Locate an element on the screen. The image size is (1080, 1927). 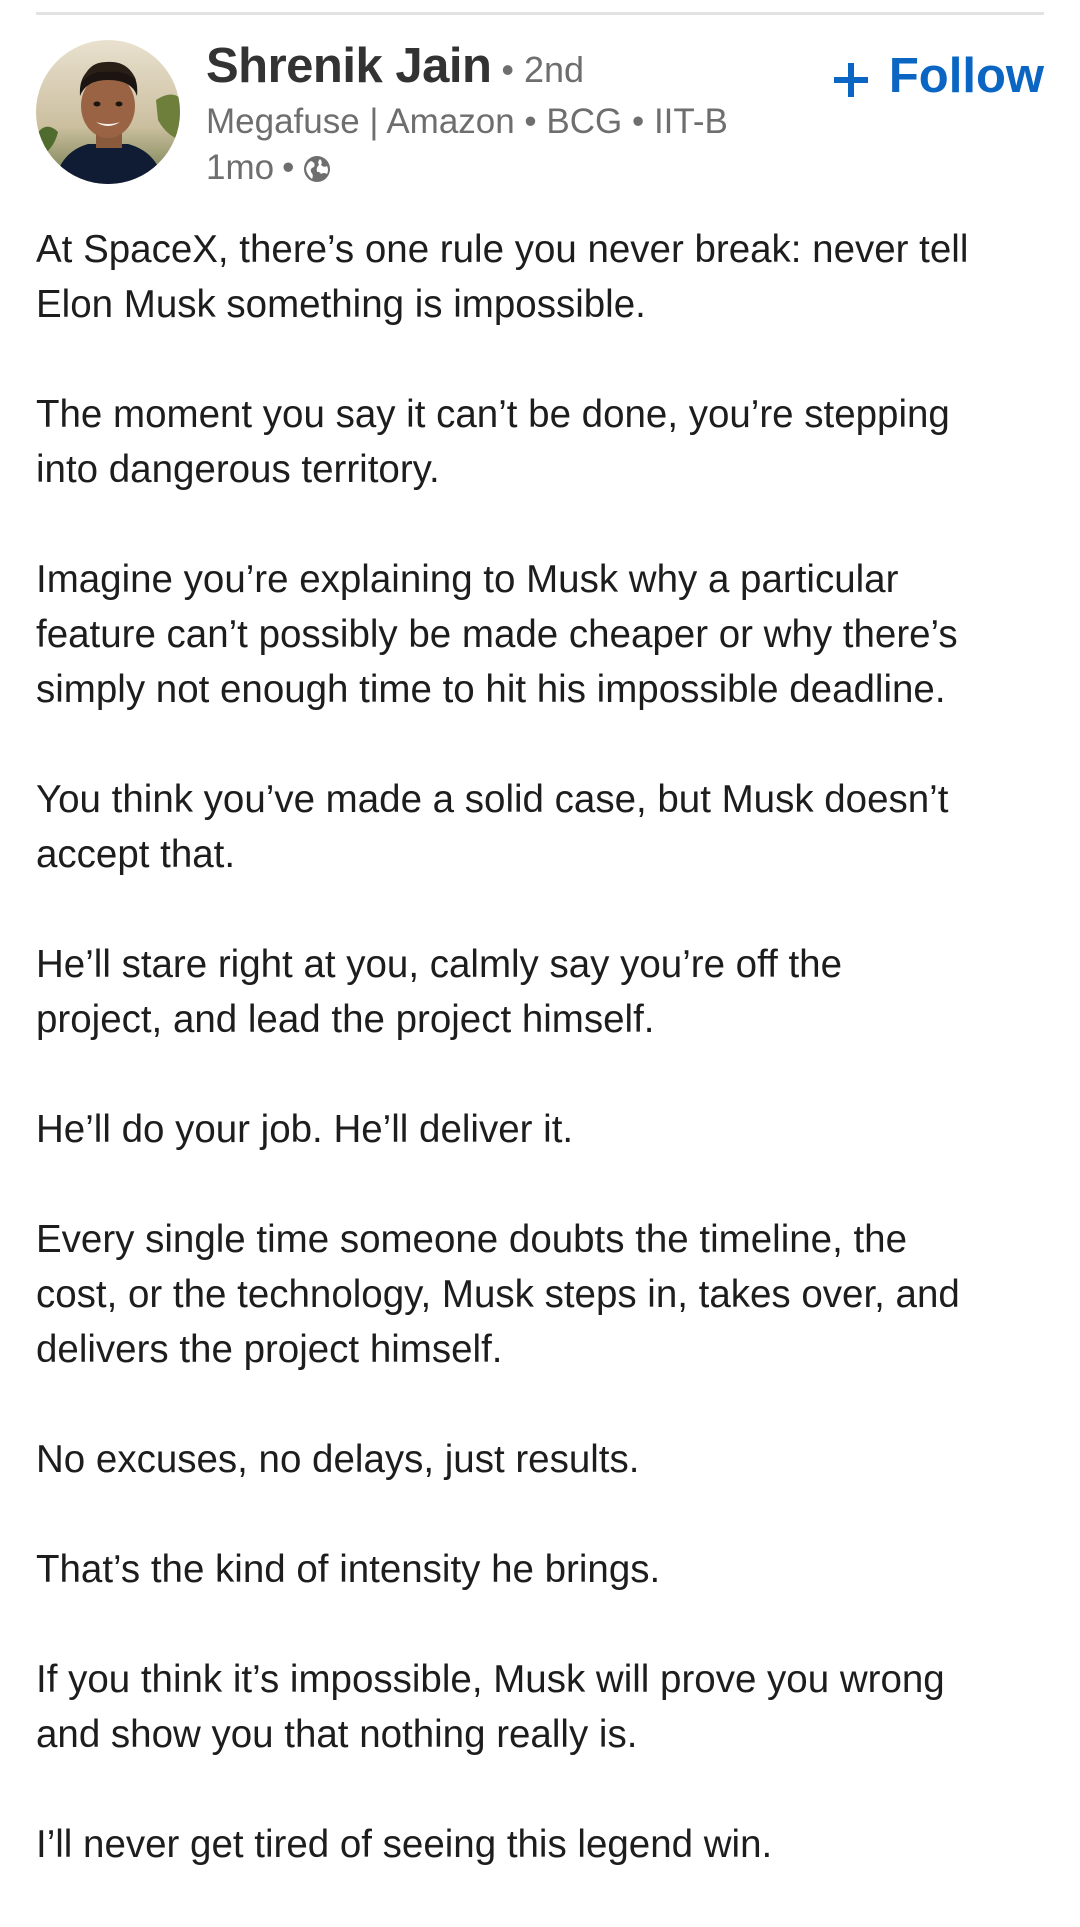
connection-degree: • 2nd is located at coordinates (543, 69).